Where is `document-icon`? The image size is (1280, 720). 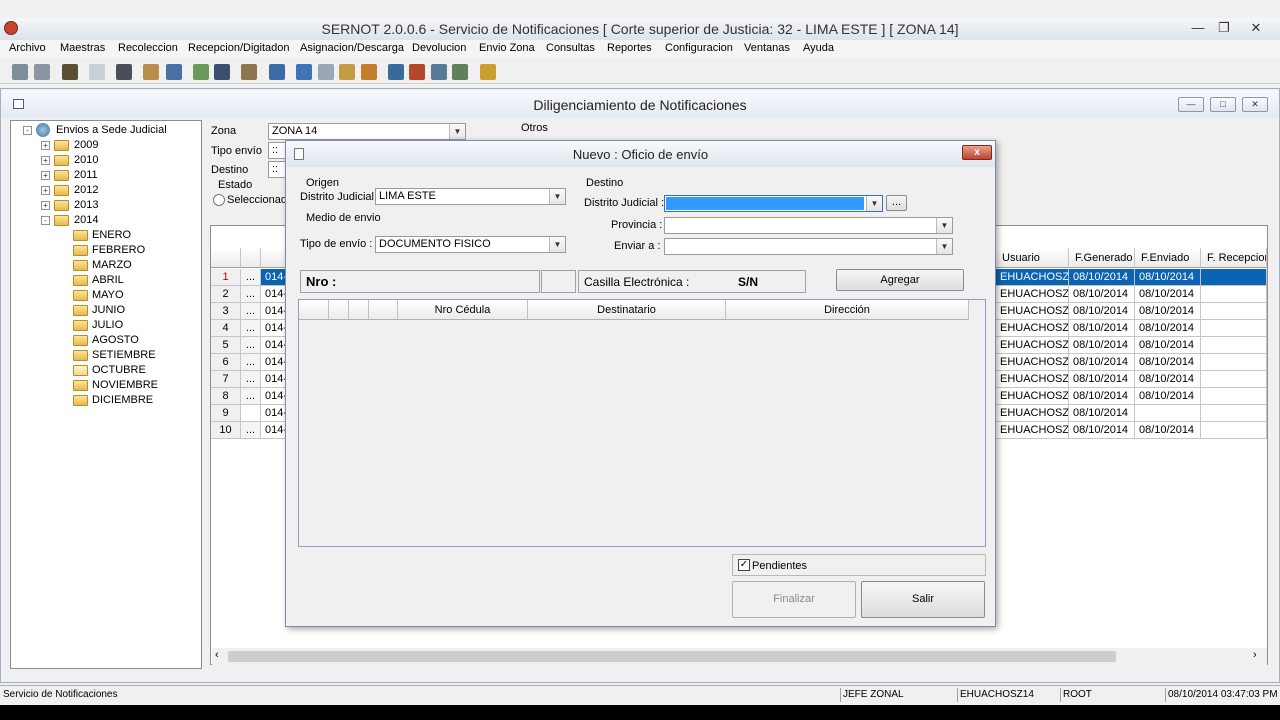
document-icon is located at coordinates (97, 72).